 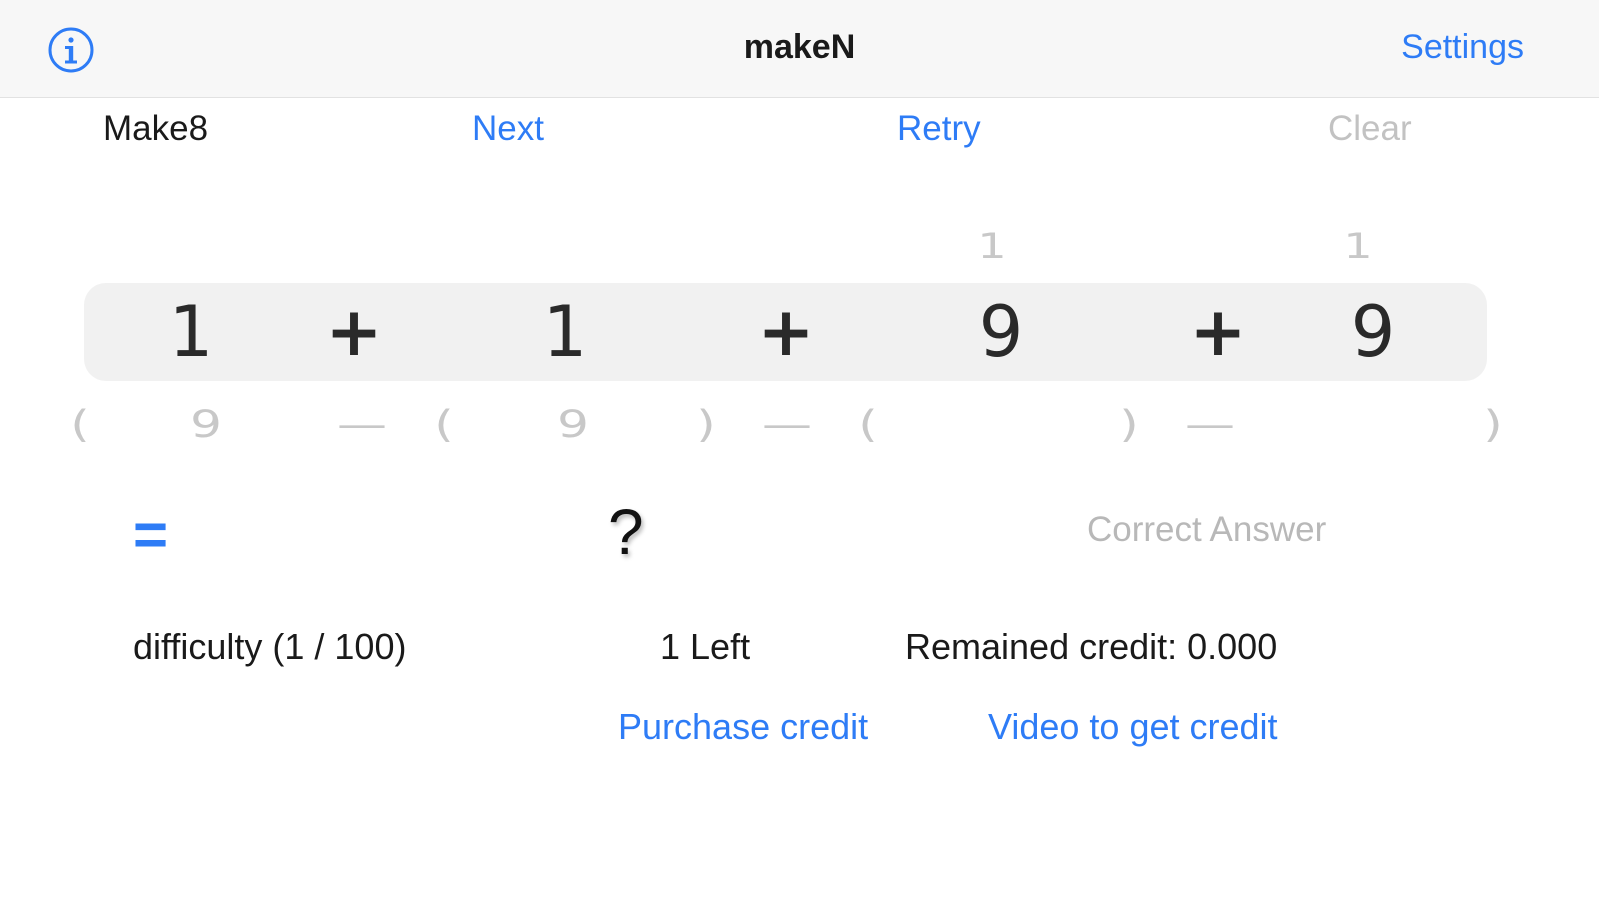 I want to click on purchase-credit-button: Purchase credit, so click(x=743, y=727).